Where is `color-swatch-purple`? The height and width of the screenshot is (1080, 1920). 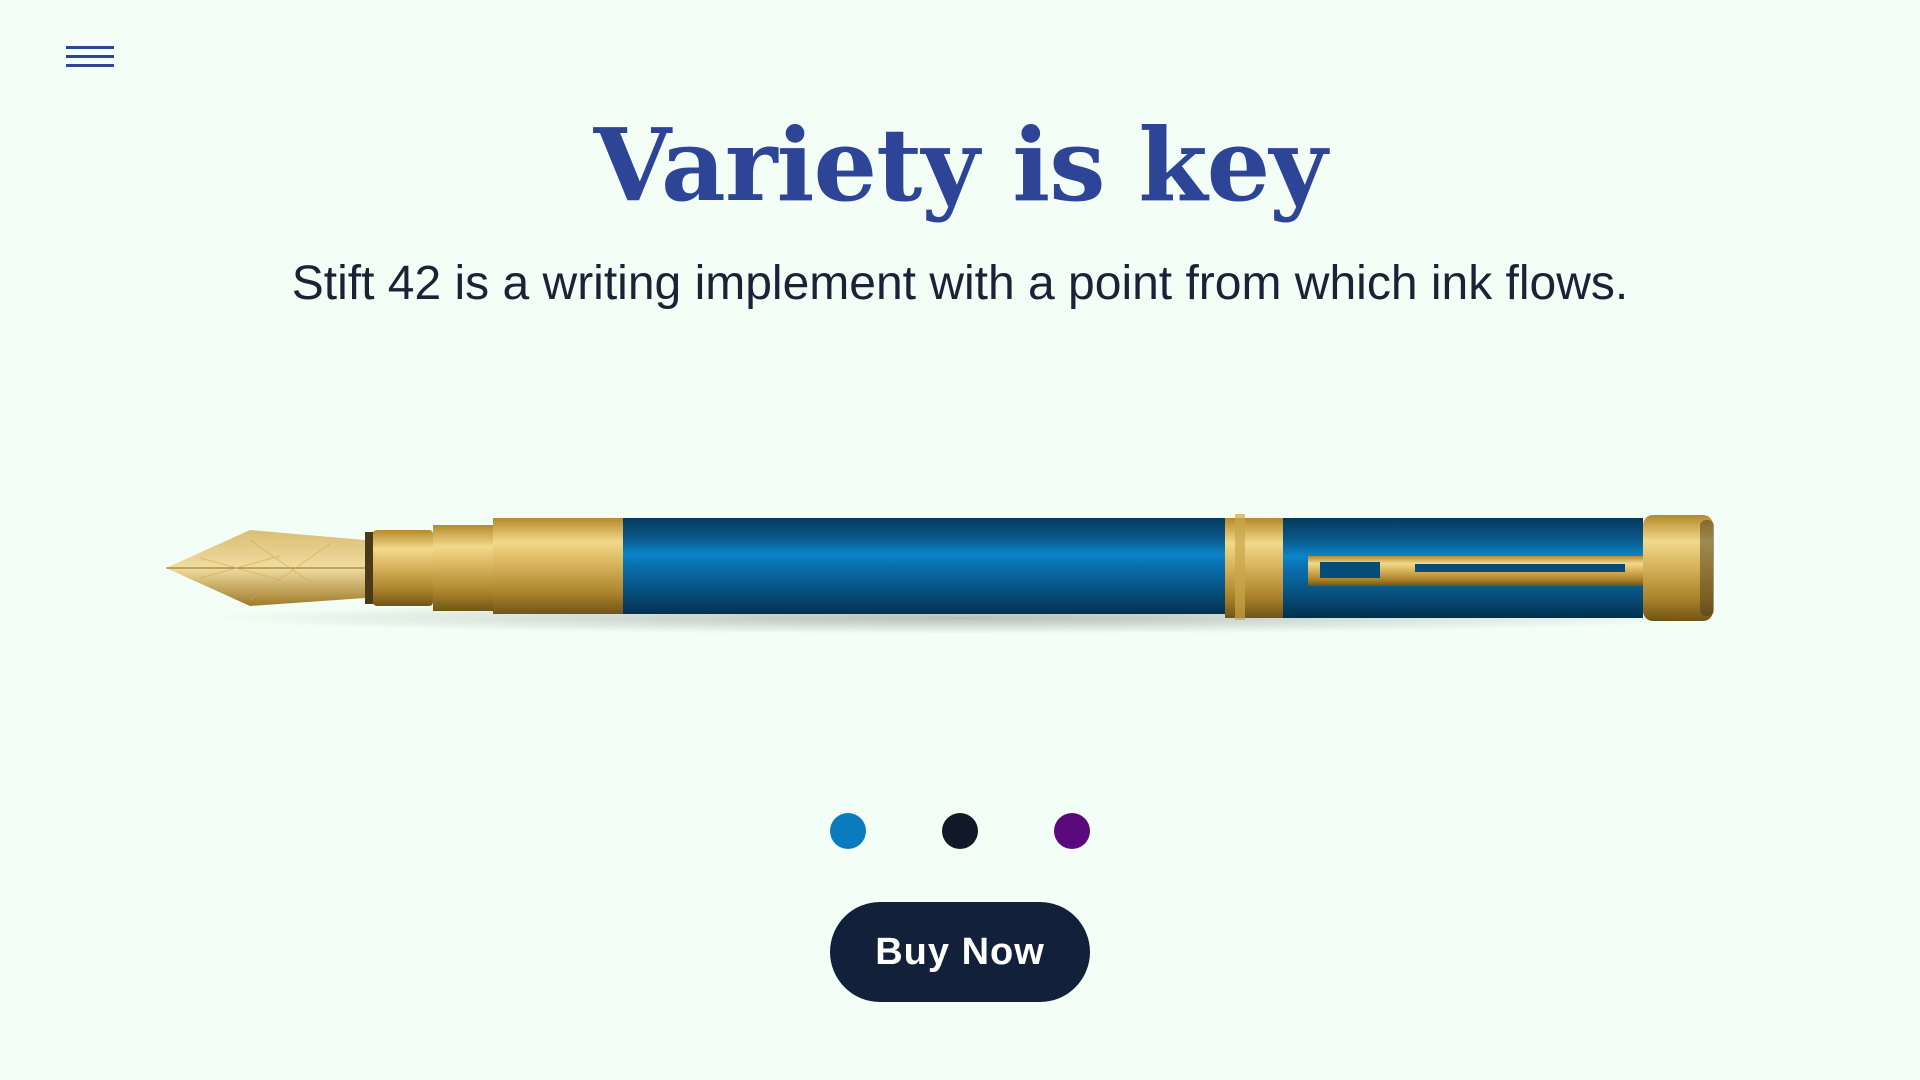 color-swatch-purple is located at coordinates (1072, 831).